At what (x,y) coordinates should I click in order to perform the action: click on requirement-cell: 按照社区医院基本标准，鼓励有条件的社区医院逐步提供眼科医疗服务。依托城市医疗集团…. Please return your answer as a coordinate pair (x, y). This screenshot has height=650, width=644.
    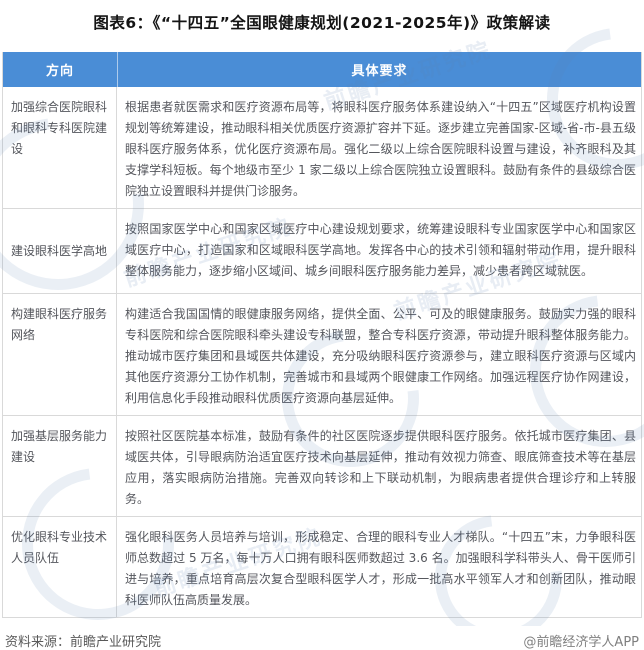
    Looking at the image, I should click on (380, 467).